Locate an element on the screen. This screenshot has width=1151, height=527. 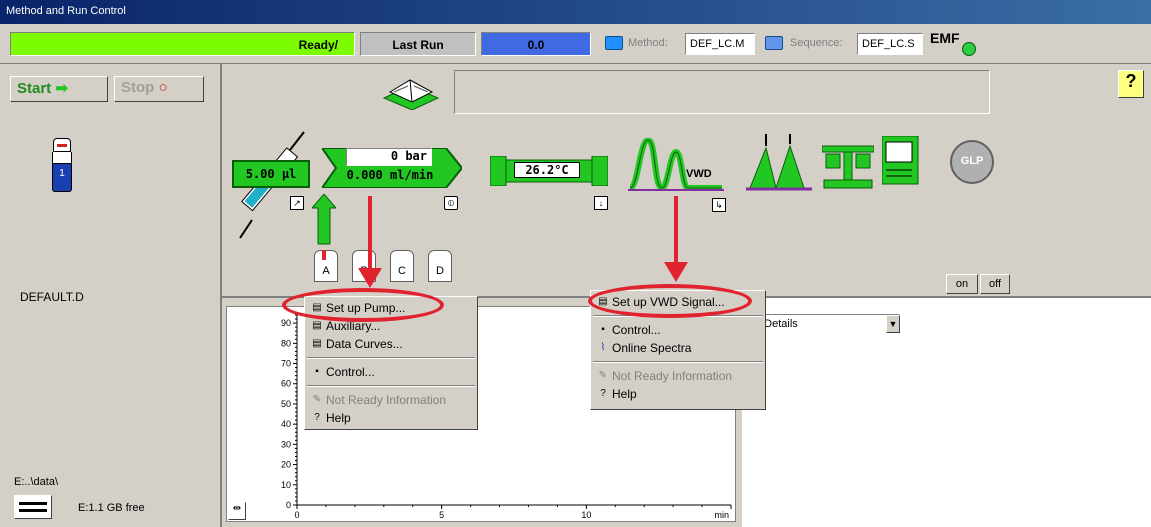
set-up-vwd-highlight is located at coordinates (670, 301).